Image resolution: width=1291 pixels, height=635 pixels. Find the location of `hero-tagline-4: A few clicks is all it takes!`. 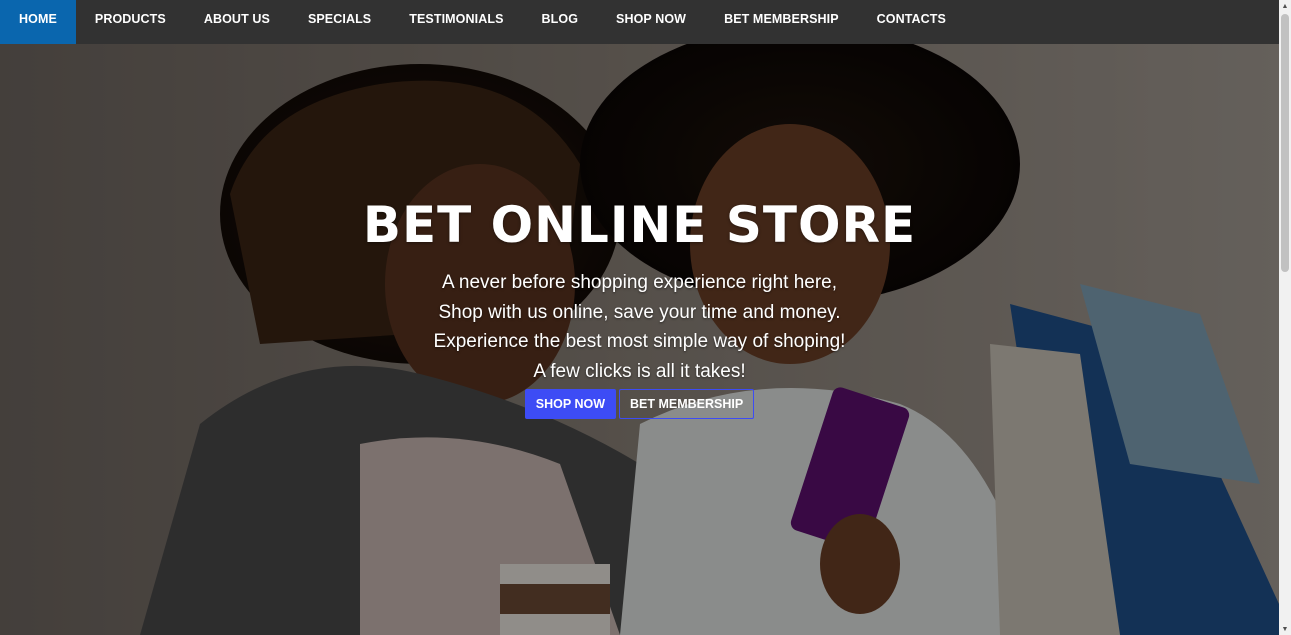

hero-tagline-4: A few clicks is all it takes! is located at coordinates (639, 371).